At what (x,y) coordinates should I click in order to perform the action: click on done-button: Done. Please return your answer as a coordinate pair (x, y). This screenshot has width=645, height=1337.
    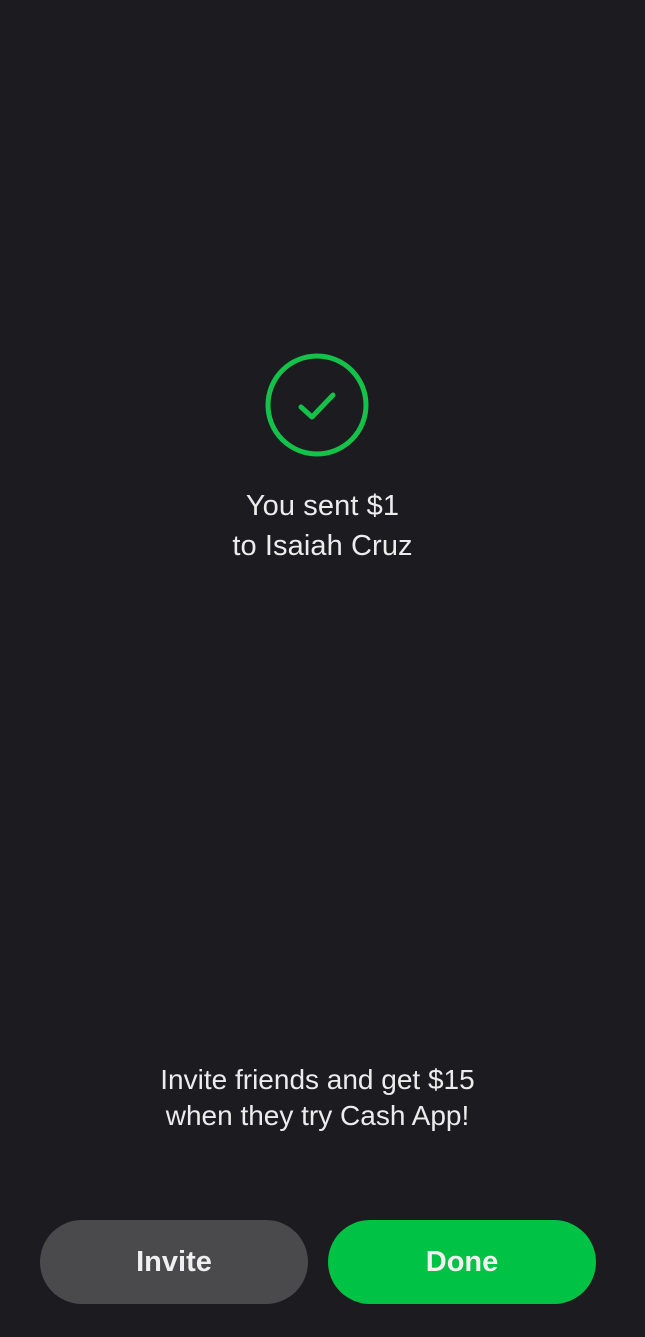
    Looking at the image, I should click on (462, 1262).